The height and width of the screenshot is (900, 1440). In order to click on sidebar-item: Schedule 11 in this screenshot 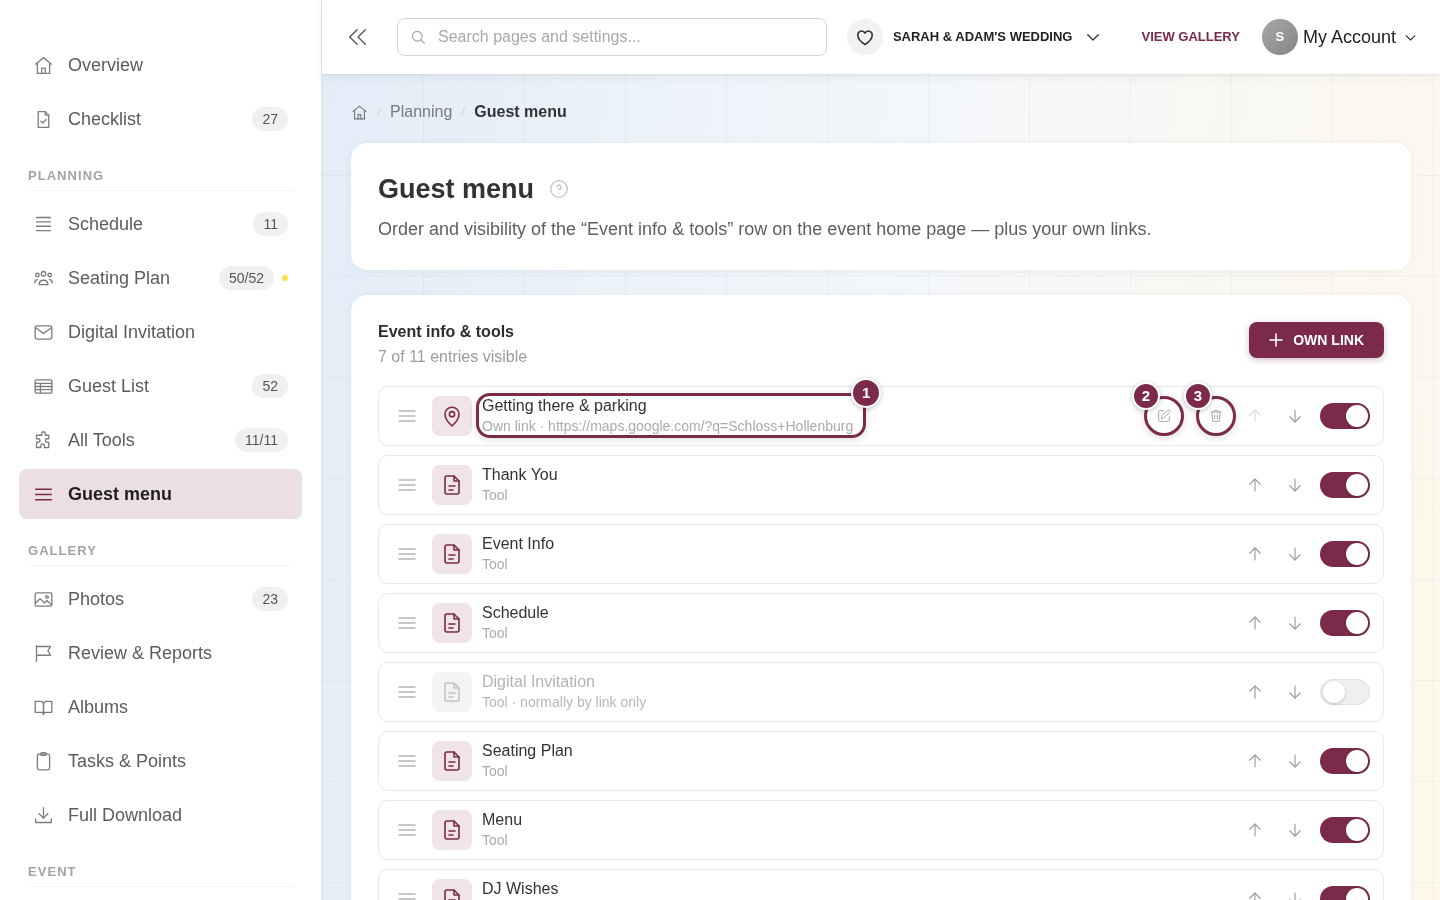, I will do `click(160, 224)`.